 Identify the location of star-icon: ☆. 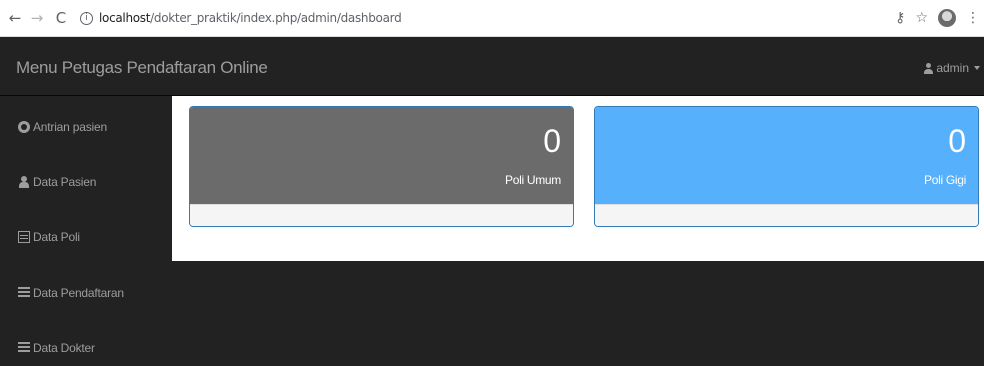
(921, 18).